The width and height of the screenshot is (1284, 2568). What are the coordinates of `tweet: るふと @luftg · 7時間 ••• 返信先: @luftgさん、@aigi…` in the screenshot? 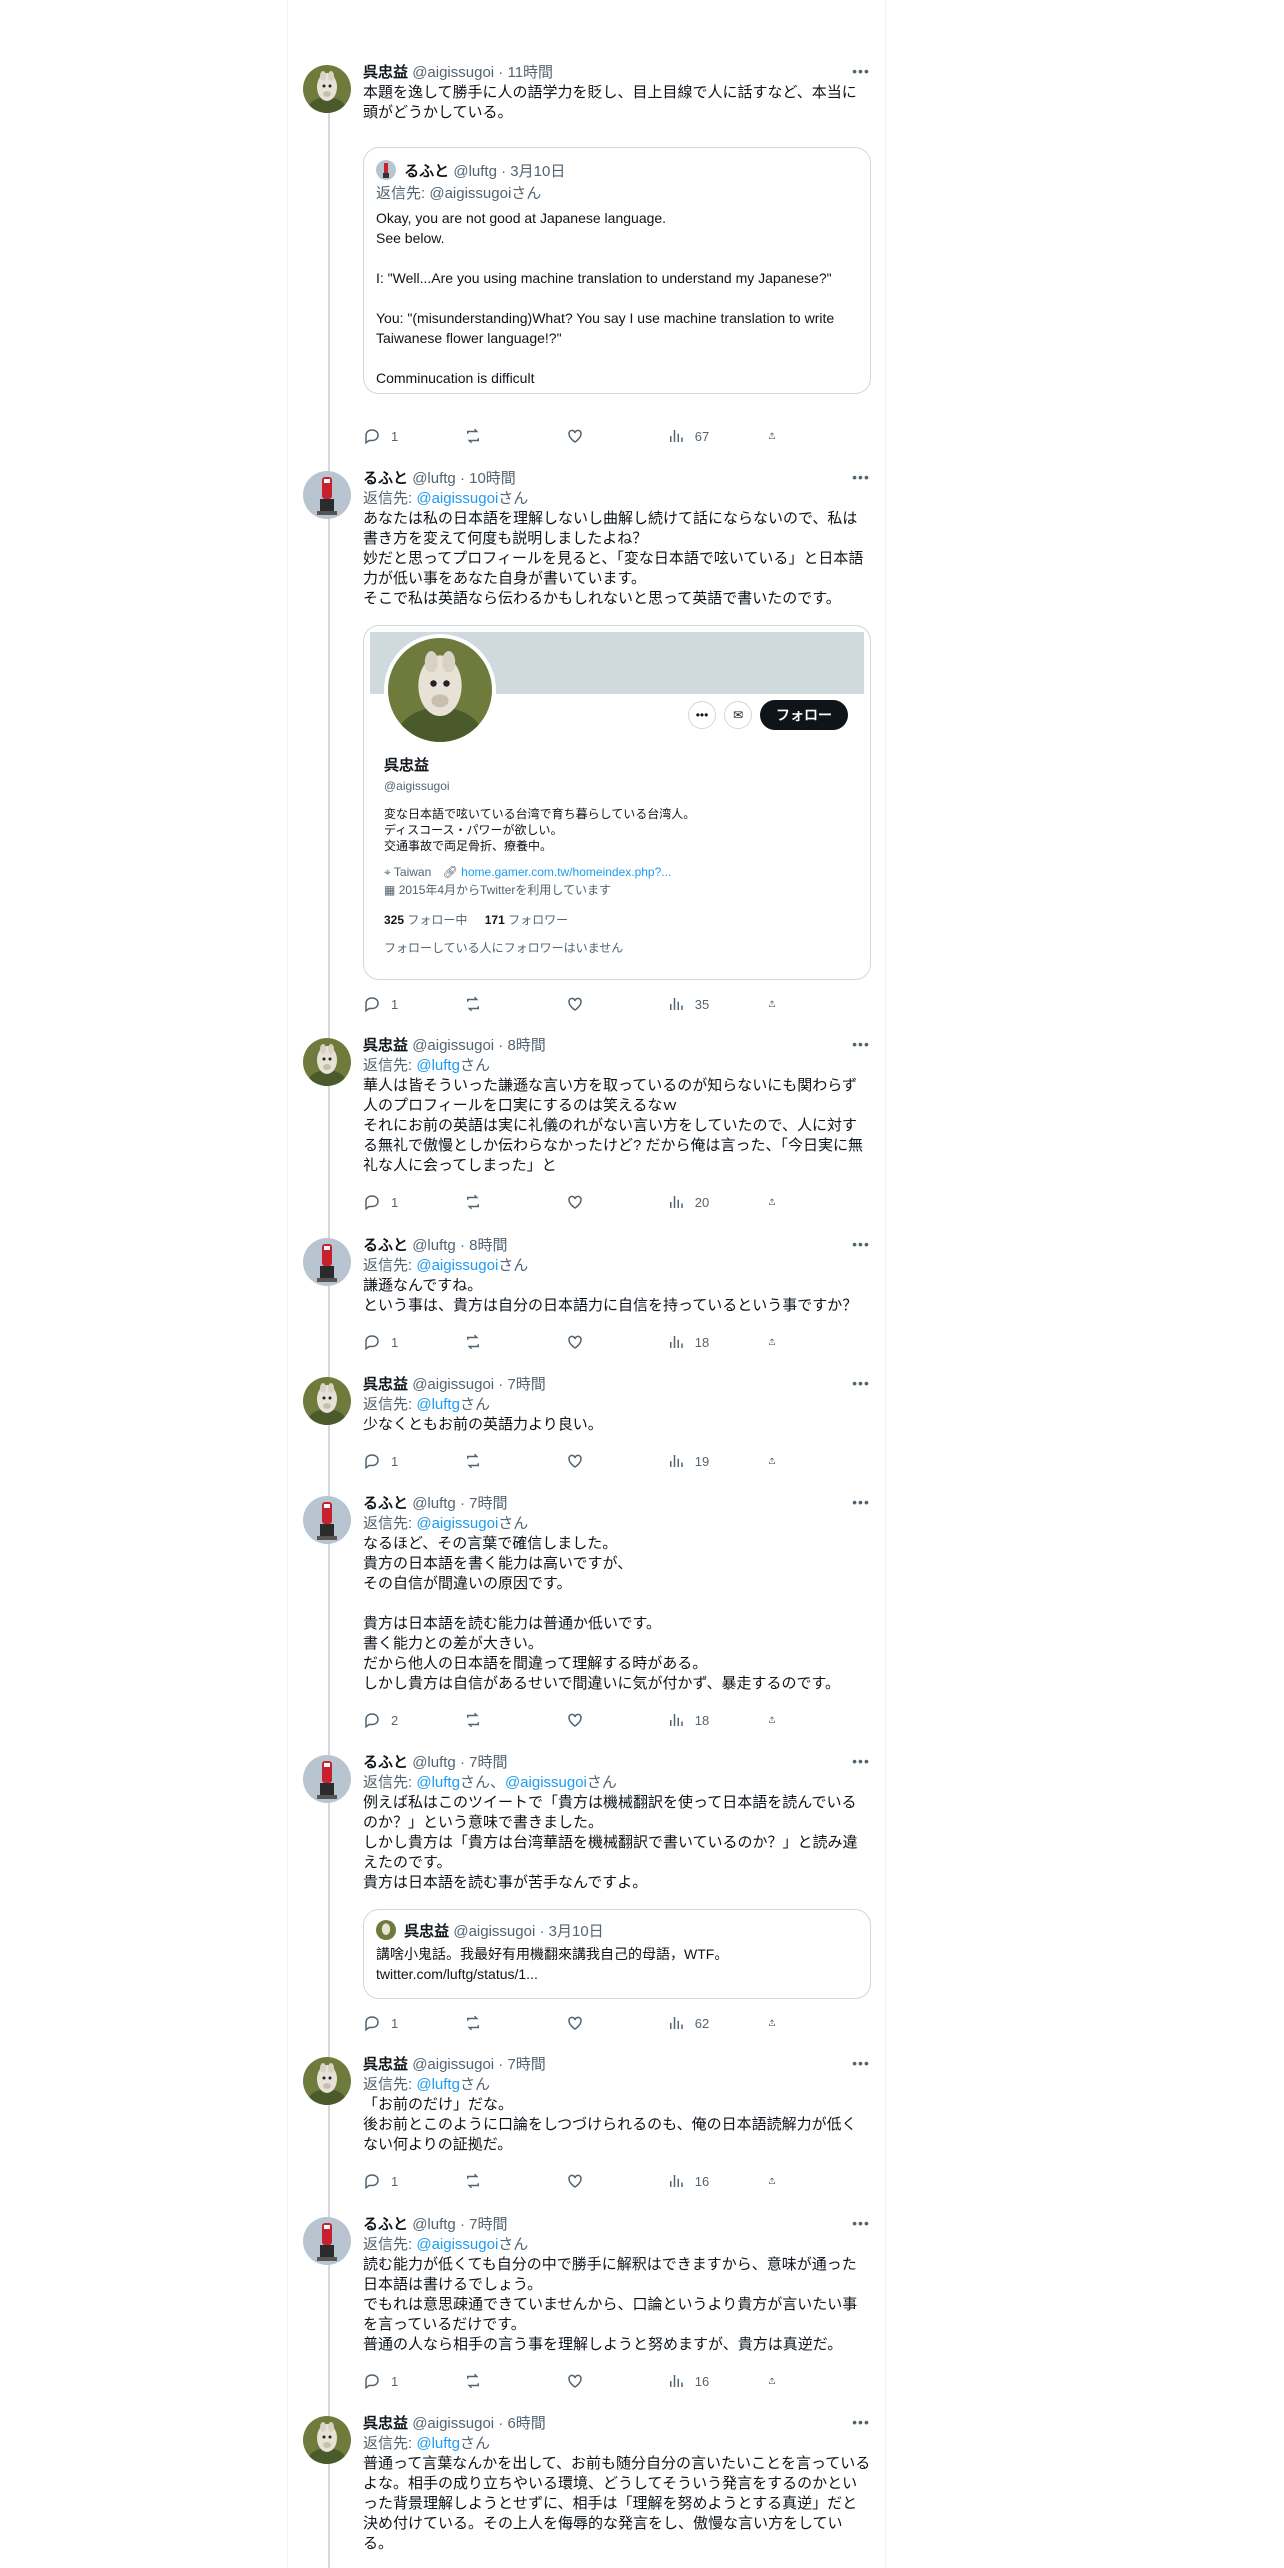 It's located at (587, 1893).